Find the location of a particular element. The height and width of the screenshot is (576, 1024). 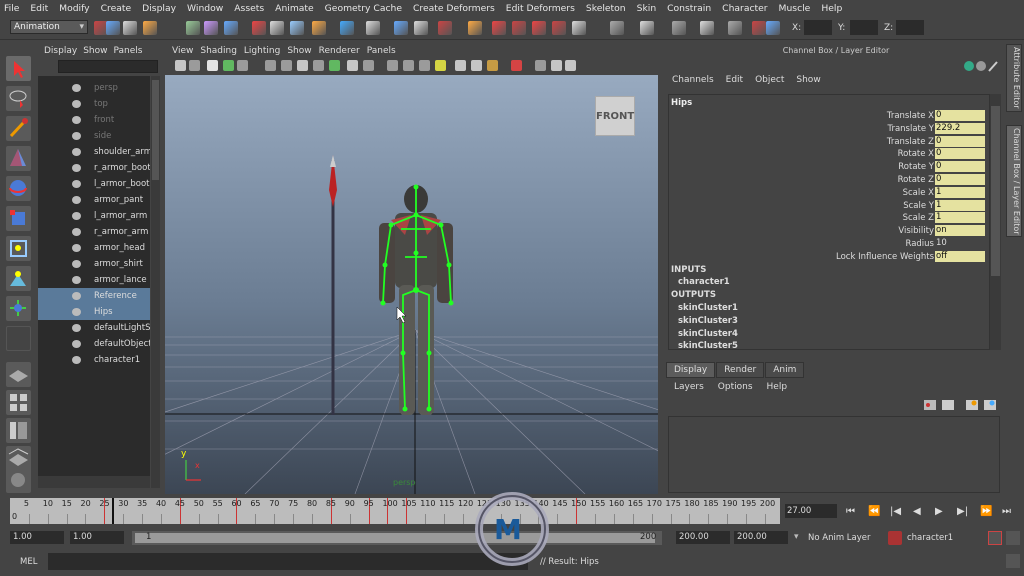

character-set-label: character1 is located at coordinates (930, 538).